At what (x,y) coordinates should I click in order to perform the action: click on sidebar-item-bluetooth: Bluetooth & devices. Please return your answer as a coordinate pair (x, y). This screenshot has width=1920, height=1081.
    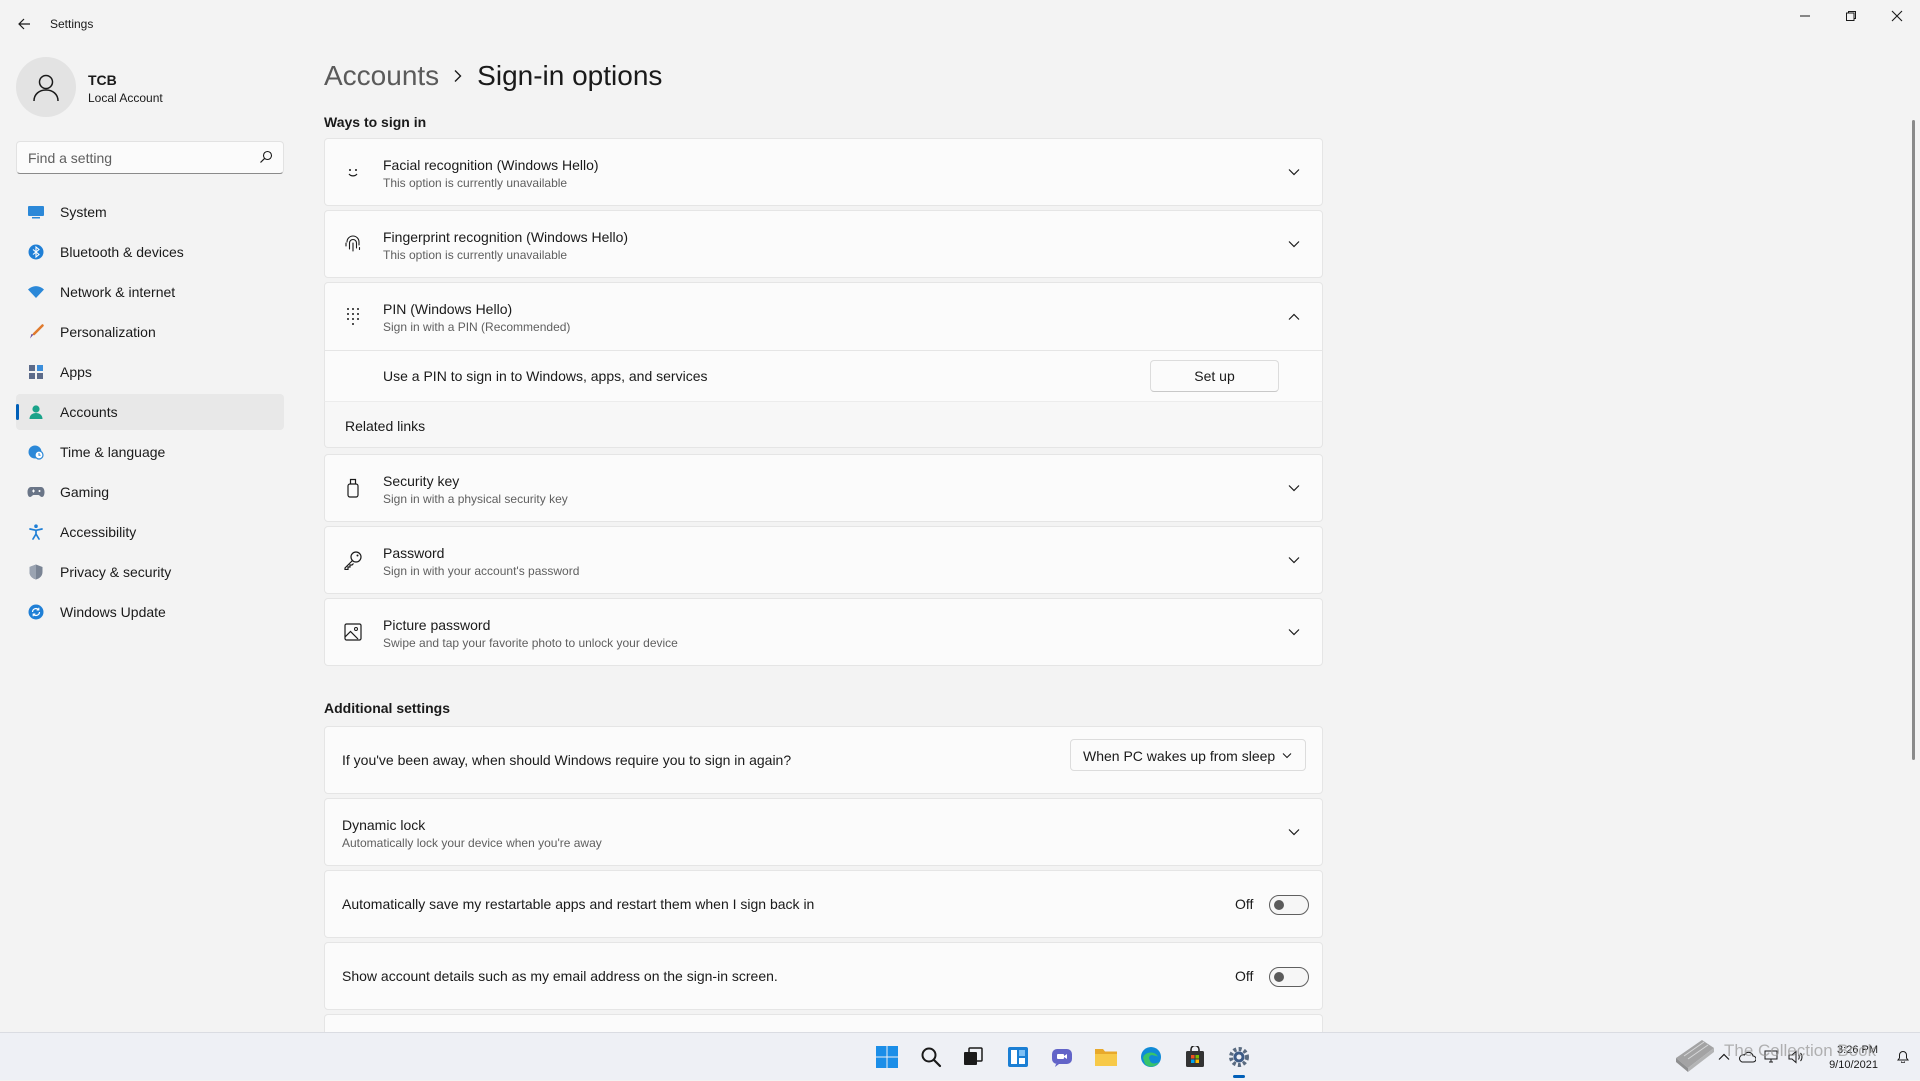
    Looking at the image, I should click on (150, 252).